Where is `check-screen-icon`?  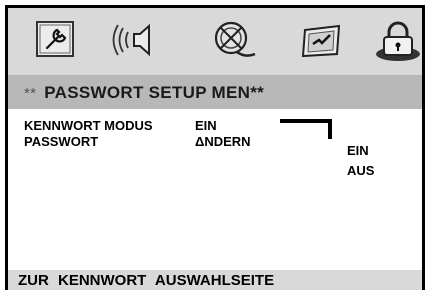
check-screen-icon is located at coordinates (321, 40).